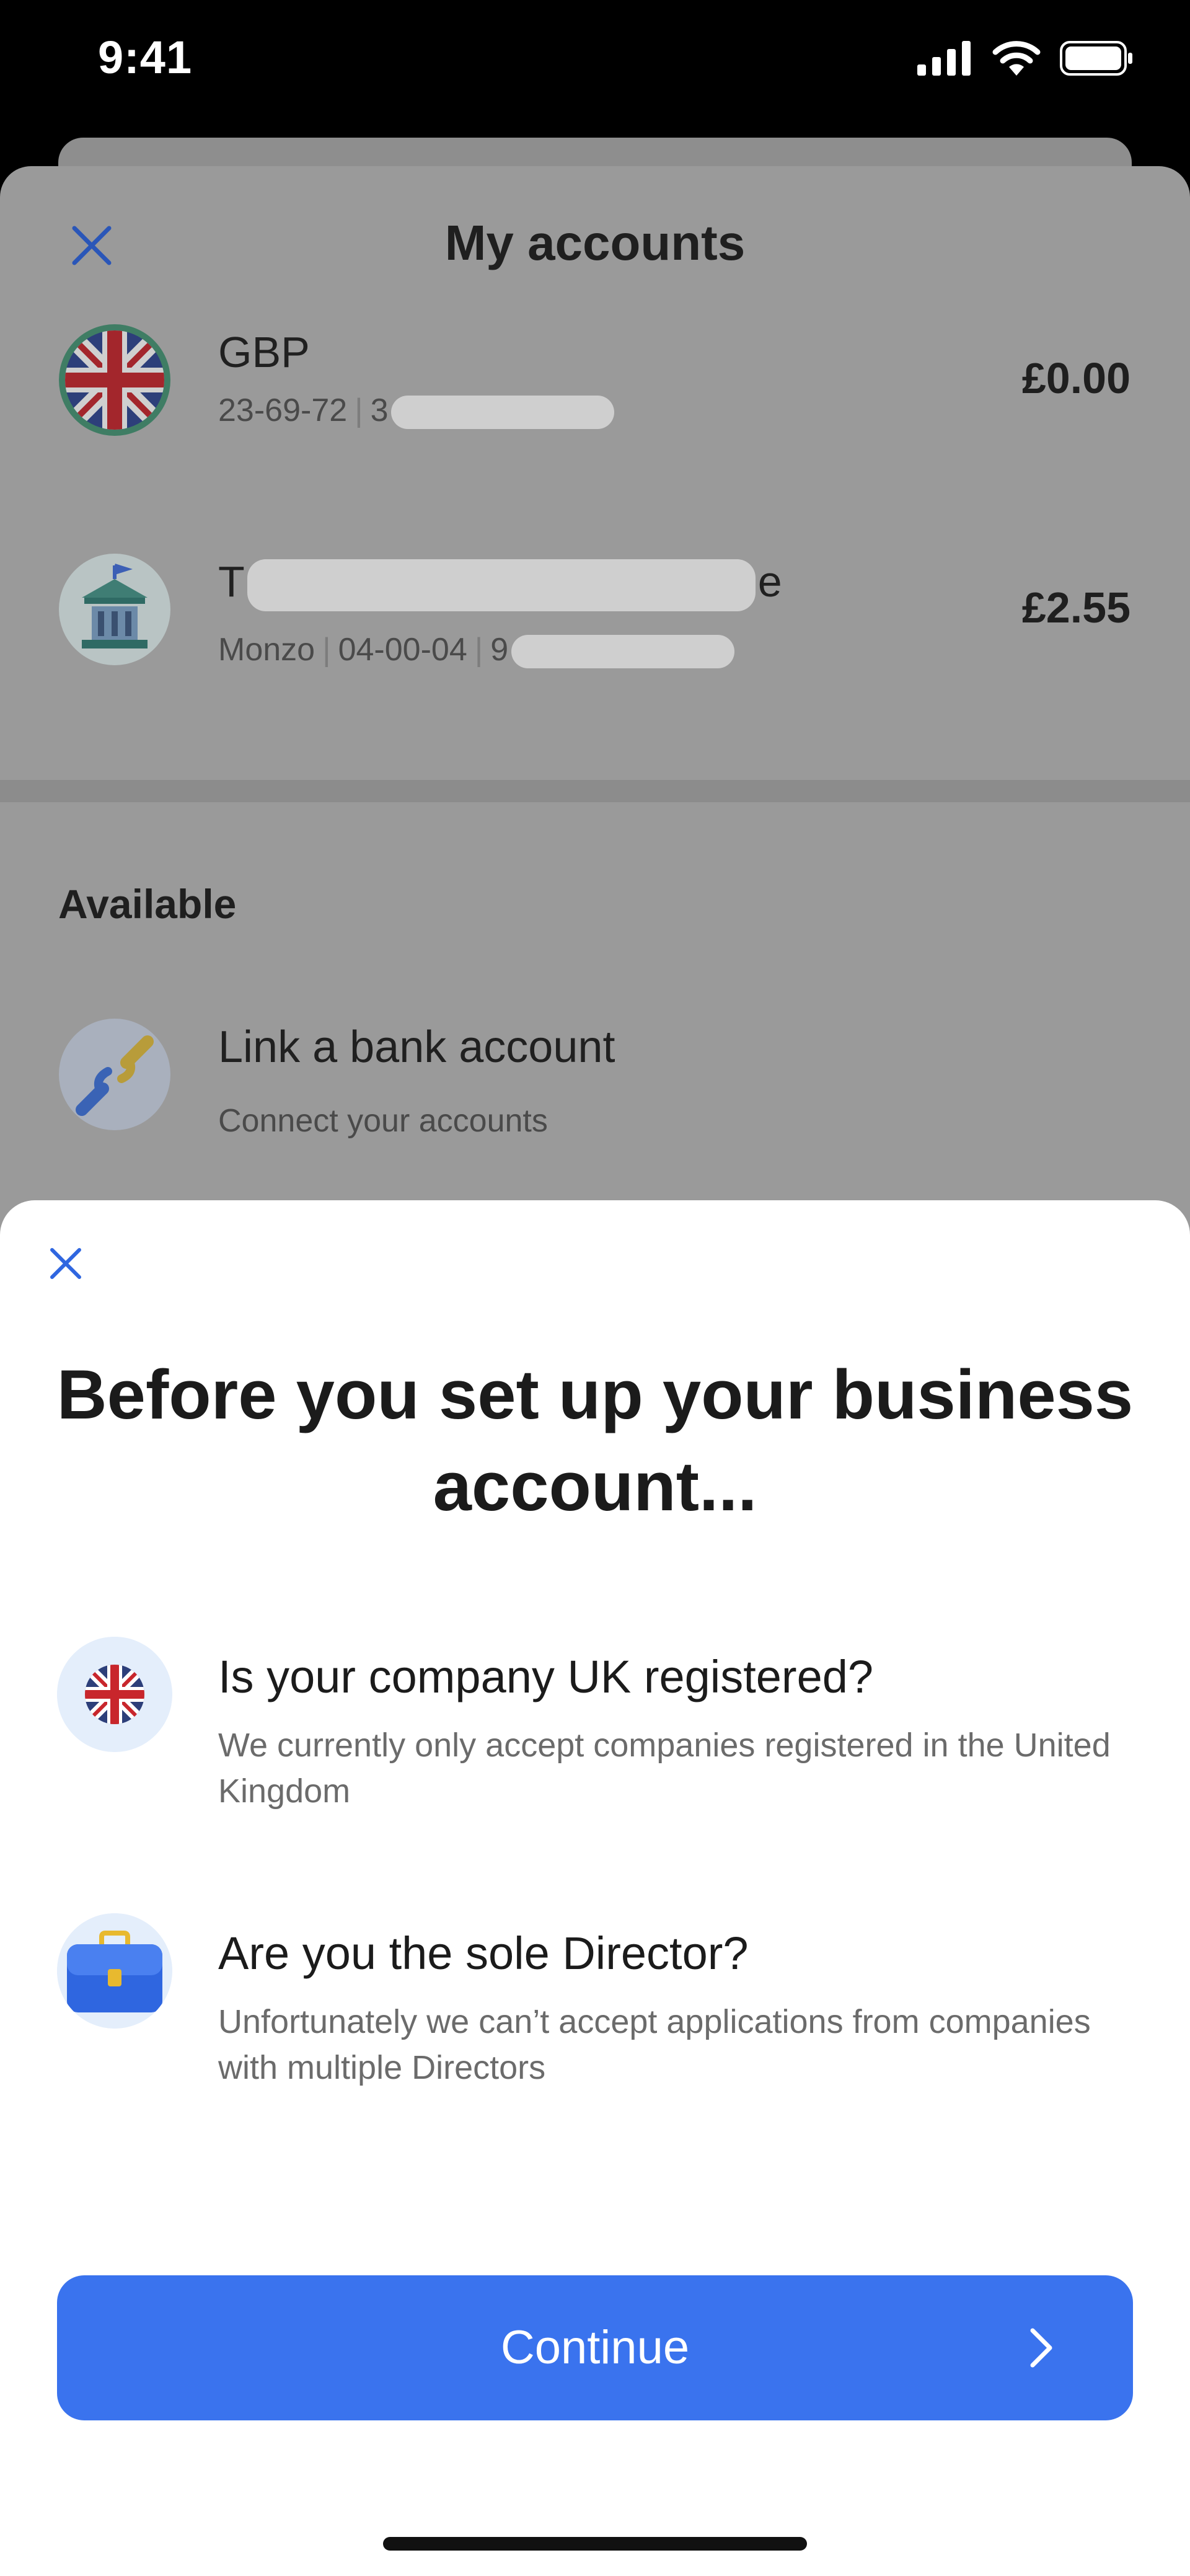 The height and width of the screenshot is (2576, 1190). I want to click on status-time: 9:41, so click(145, 58).